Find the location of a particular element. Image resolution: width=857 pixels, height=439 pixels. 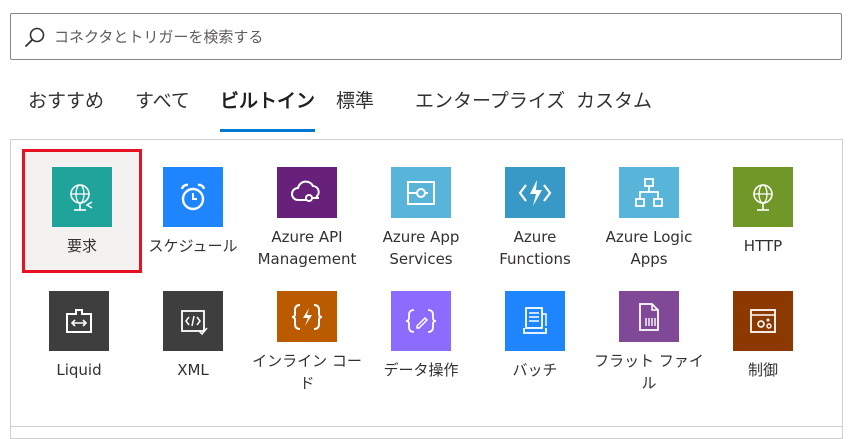

globe-request-icon is located at coordinates (81, 197).